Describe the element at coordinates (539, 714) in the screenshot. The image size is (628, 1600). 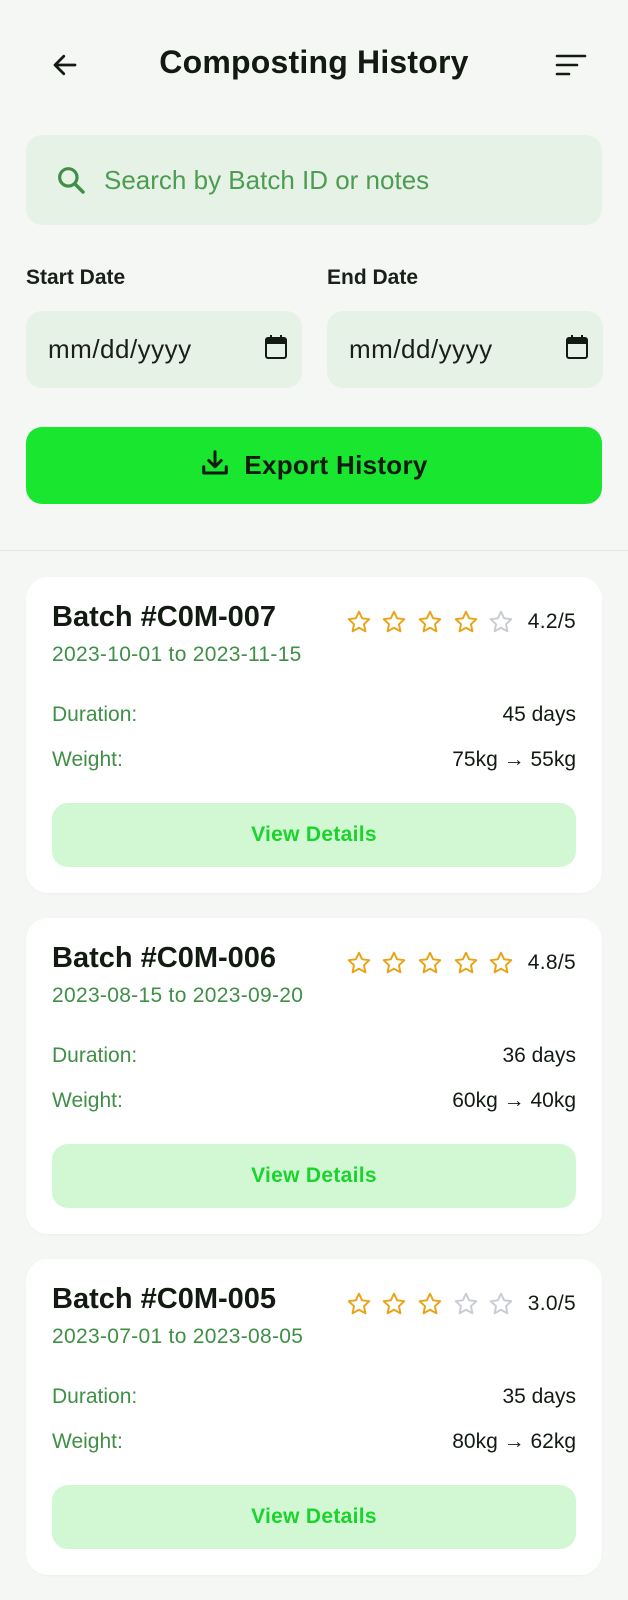
I see `duration-value: 45 days` at that location.